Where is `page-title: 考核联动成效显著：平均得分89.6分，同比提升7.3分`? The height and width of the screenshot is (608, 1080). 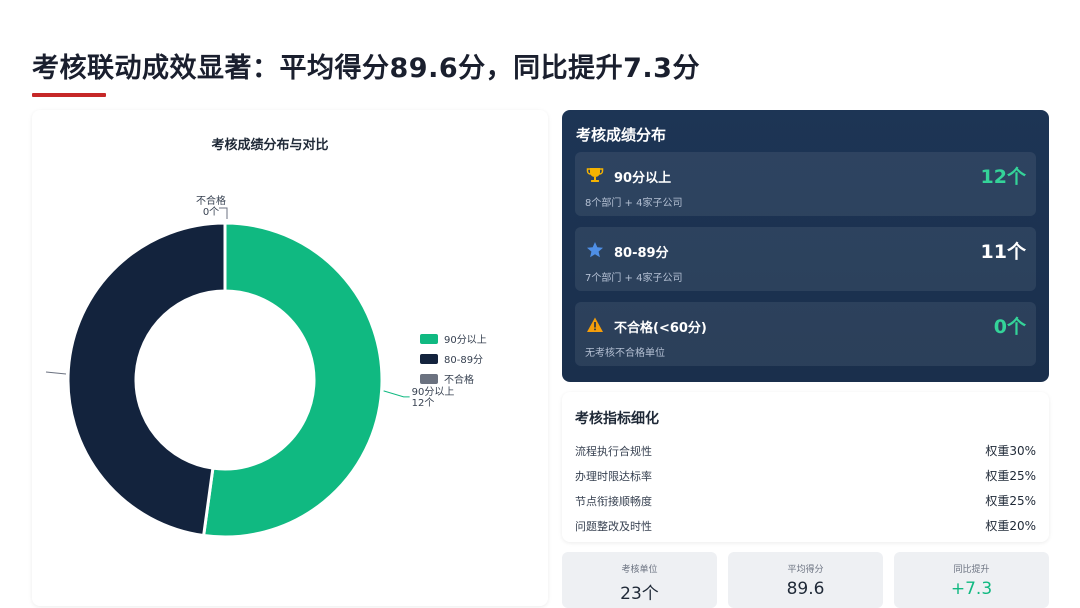 page-title: 考核联动成效显著：平均得分89.6分，同比提升7.3分 is located at coordinates (366, 68).